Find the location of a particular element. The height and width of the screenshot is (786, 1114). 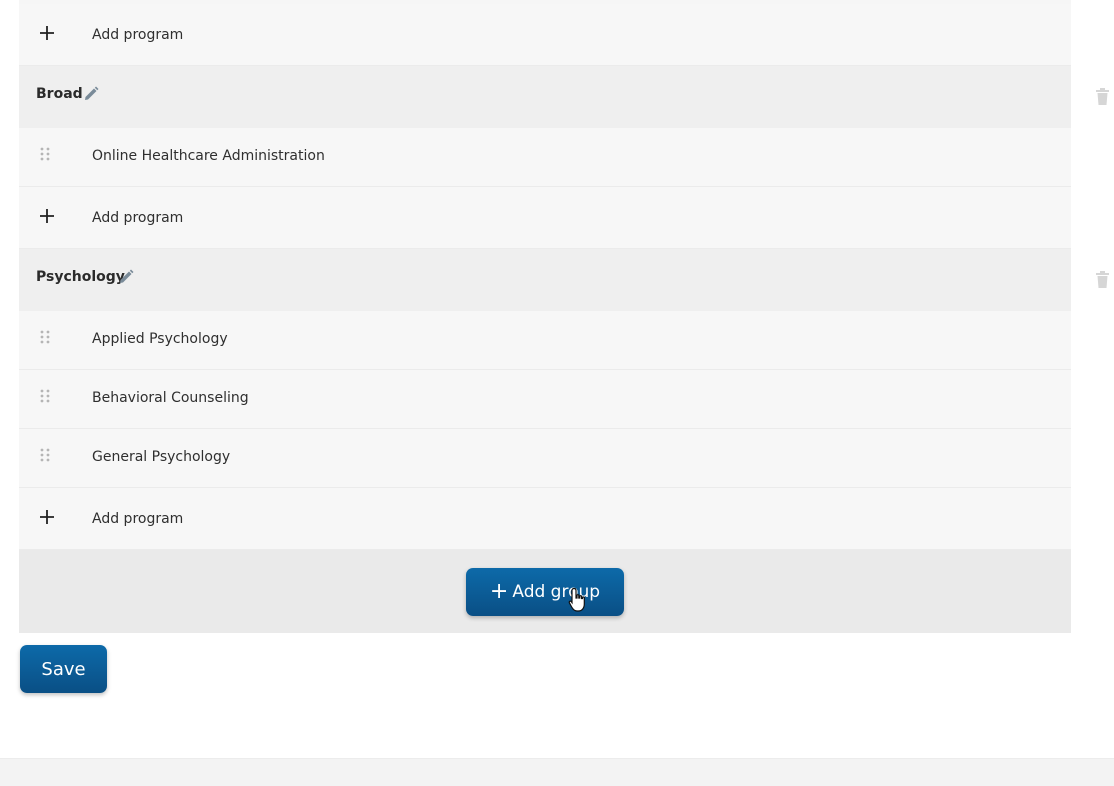

program-row: Applied Psychology is located at coordinates (545, 340).